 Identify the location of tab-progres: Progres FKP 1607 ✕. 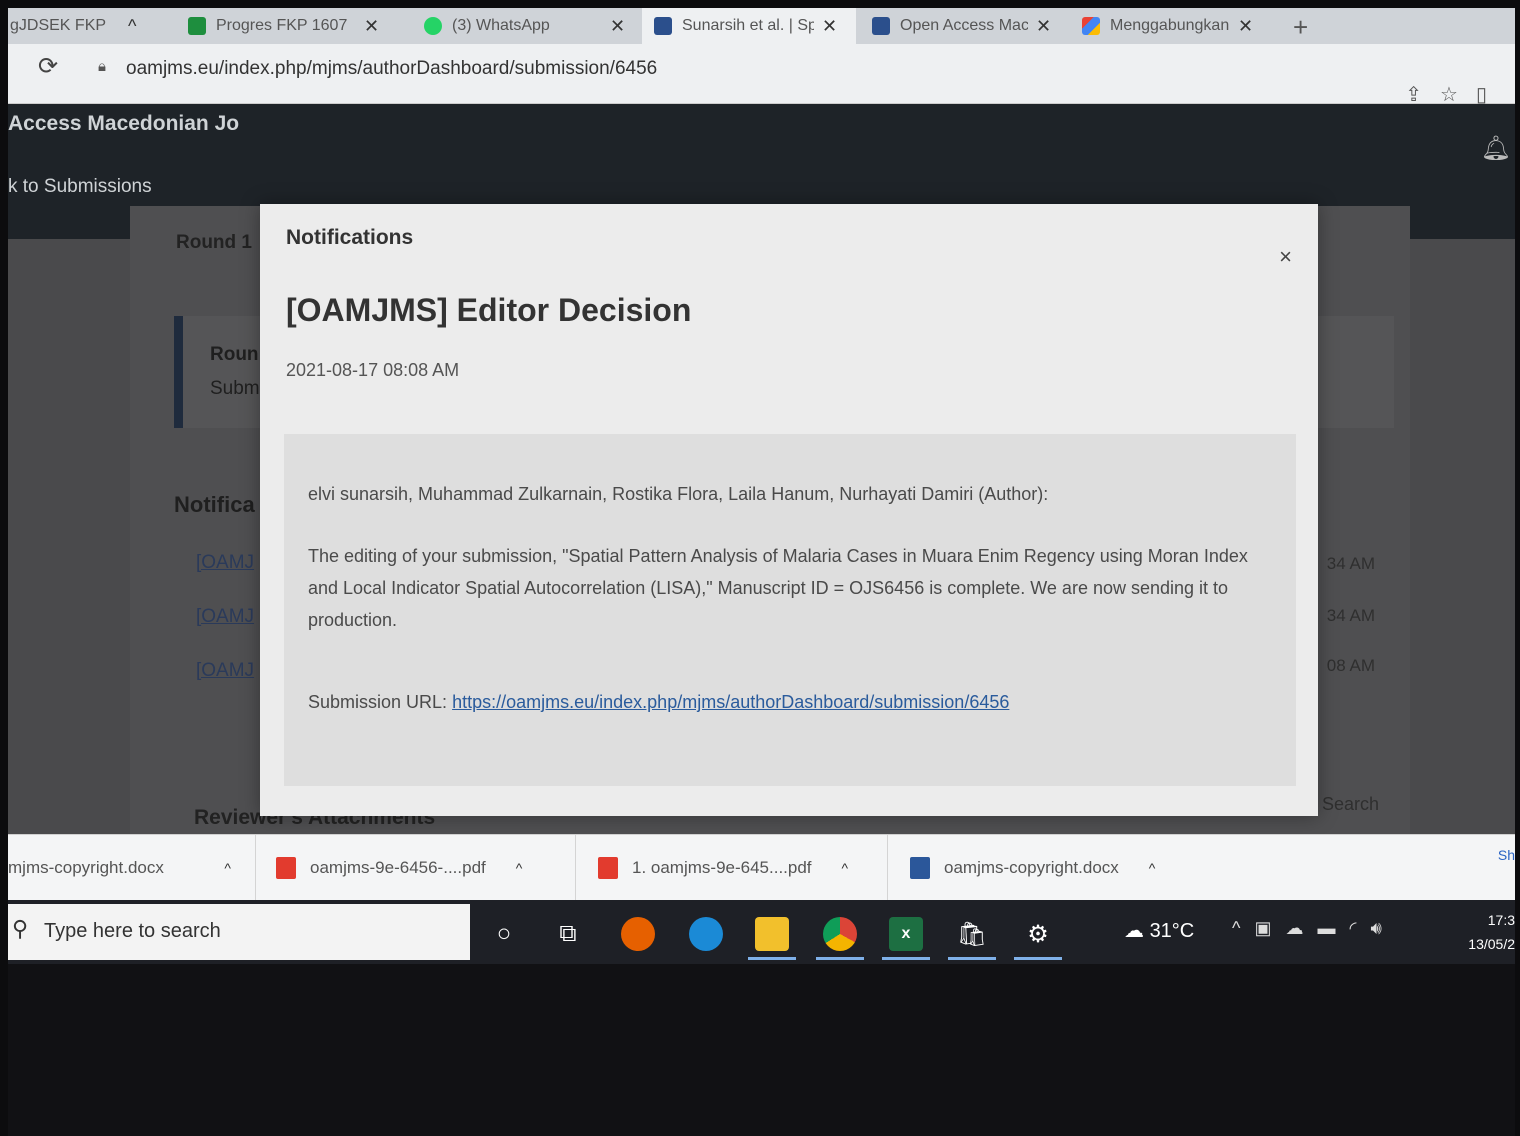
(290, 26).